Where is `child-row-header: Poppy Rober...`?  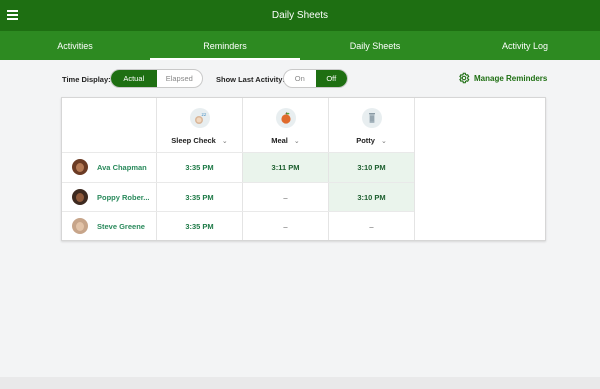 child-row-header: Poppy Rober... is located at coordinates (111, 197).